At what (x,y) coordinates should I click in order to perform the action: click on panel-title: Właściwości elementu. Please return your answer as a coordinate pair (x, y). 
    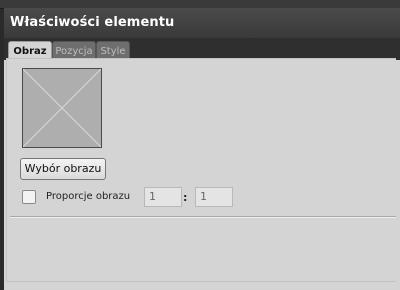
    Looking at the image, I should click on (92, 22).